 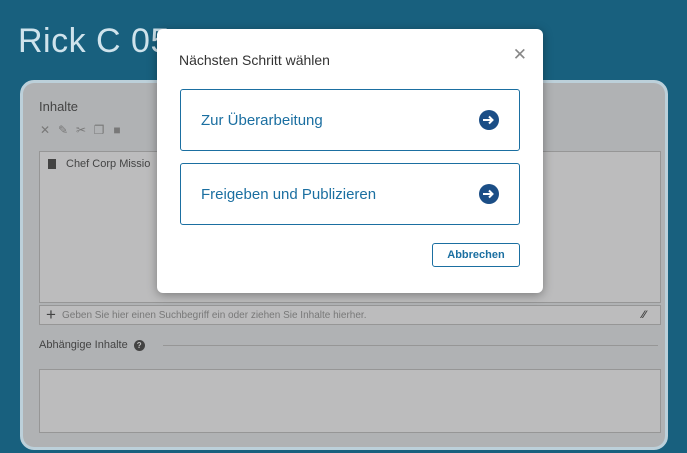 I want to click on cancel-button: Abbrechen, so click(x=476, y=255).